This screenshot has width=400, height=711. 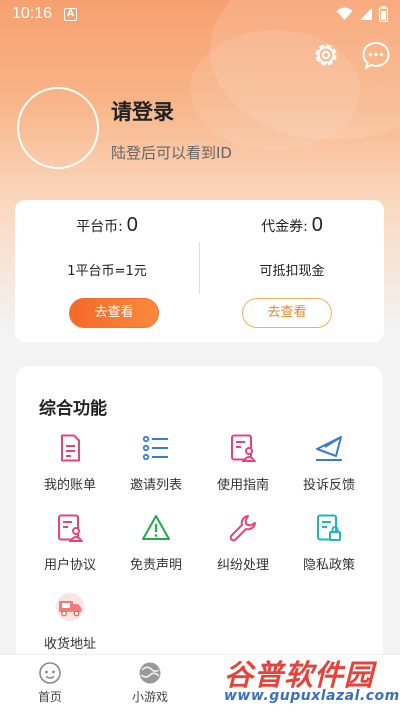 What do you see at coordinates (243, 463) in the screenshot?
I see `feature-user-guide: 使用指南` at bounding box center [243, 463].